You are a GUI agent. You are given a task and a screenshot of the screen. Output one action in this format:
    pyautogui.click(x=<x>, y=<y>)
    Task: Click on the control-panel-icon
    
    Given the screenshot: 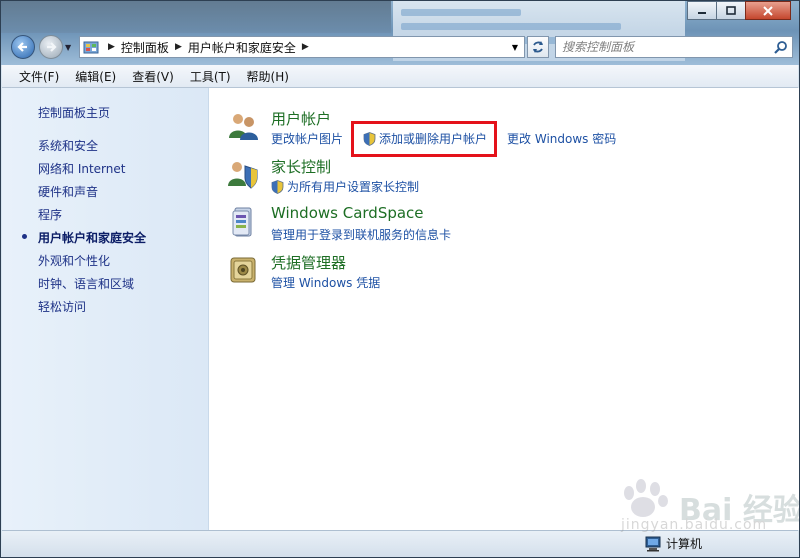 What is the action you would take?
    pyautogui.click(x=91, y=47)
    